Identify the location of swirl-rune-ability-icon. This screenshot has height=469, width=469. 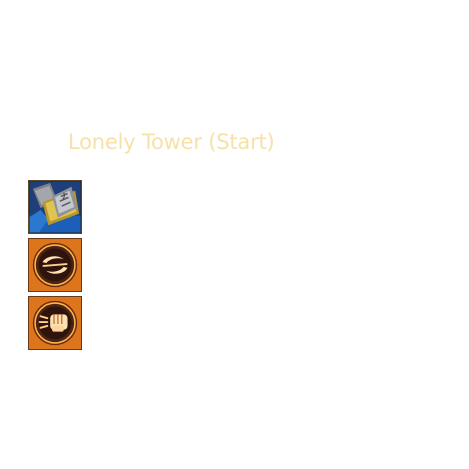
(55, 265).